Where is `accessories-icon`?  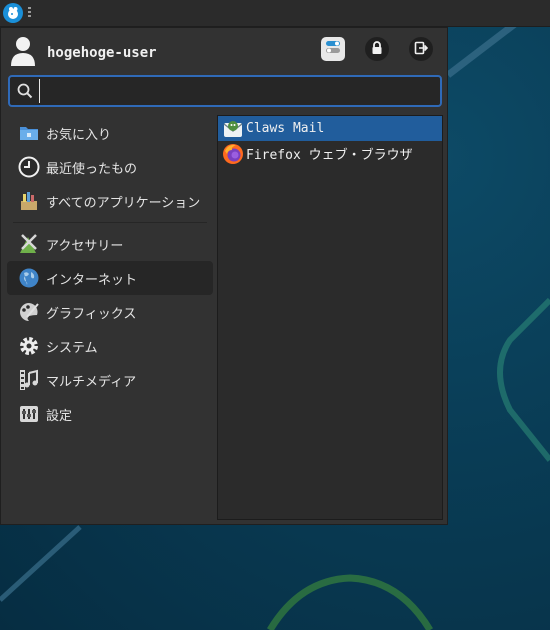 accessories-icon is located at coordinates (29, 244).